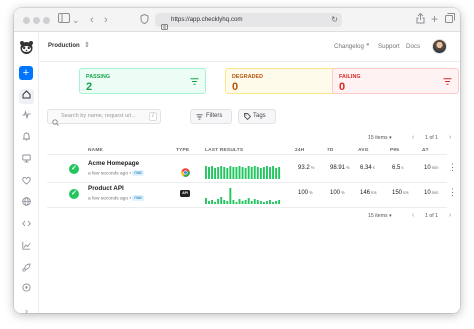 The width and height of the screenshot is (474, 329). What do you see at coordinates (142, 81) in the screenshot?
I see `passing-status-card: PASSING 2` at bounding box center [142, 81].